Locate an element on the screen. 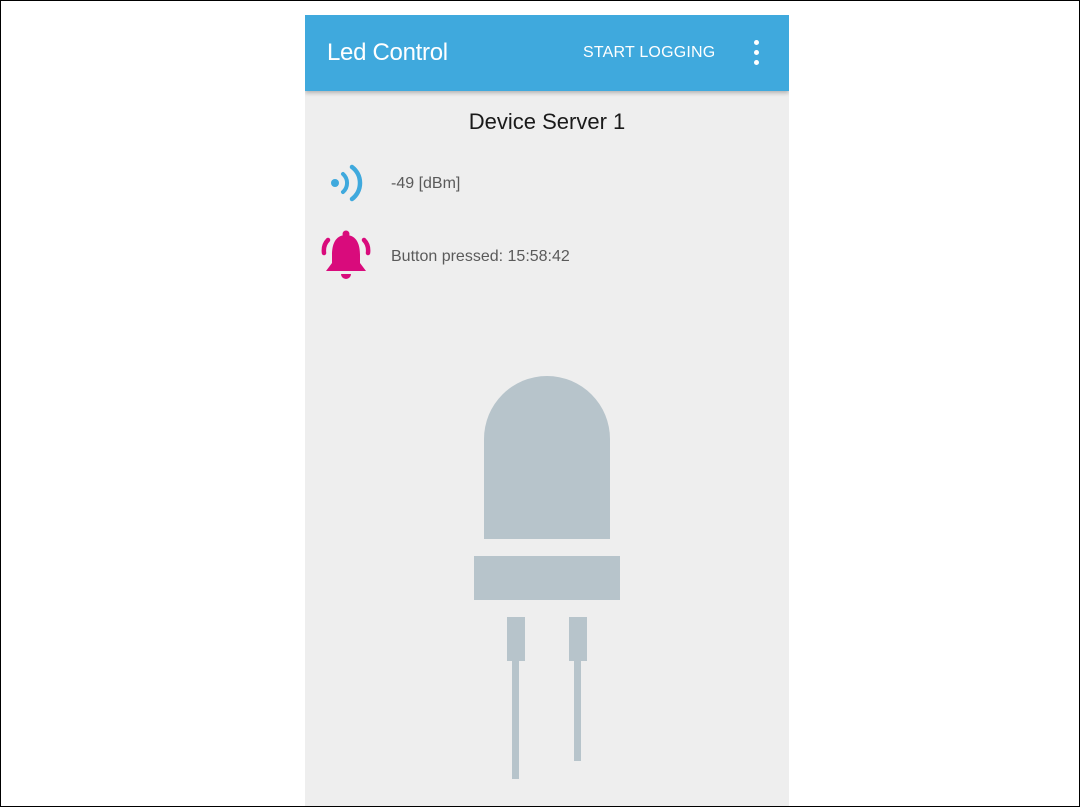  app-bar: Led Control START LOGGING is located at coordinates (547, 53).